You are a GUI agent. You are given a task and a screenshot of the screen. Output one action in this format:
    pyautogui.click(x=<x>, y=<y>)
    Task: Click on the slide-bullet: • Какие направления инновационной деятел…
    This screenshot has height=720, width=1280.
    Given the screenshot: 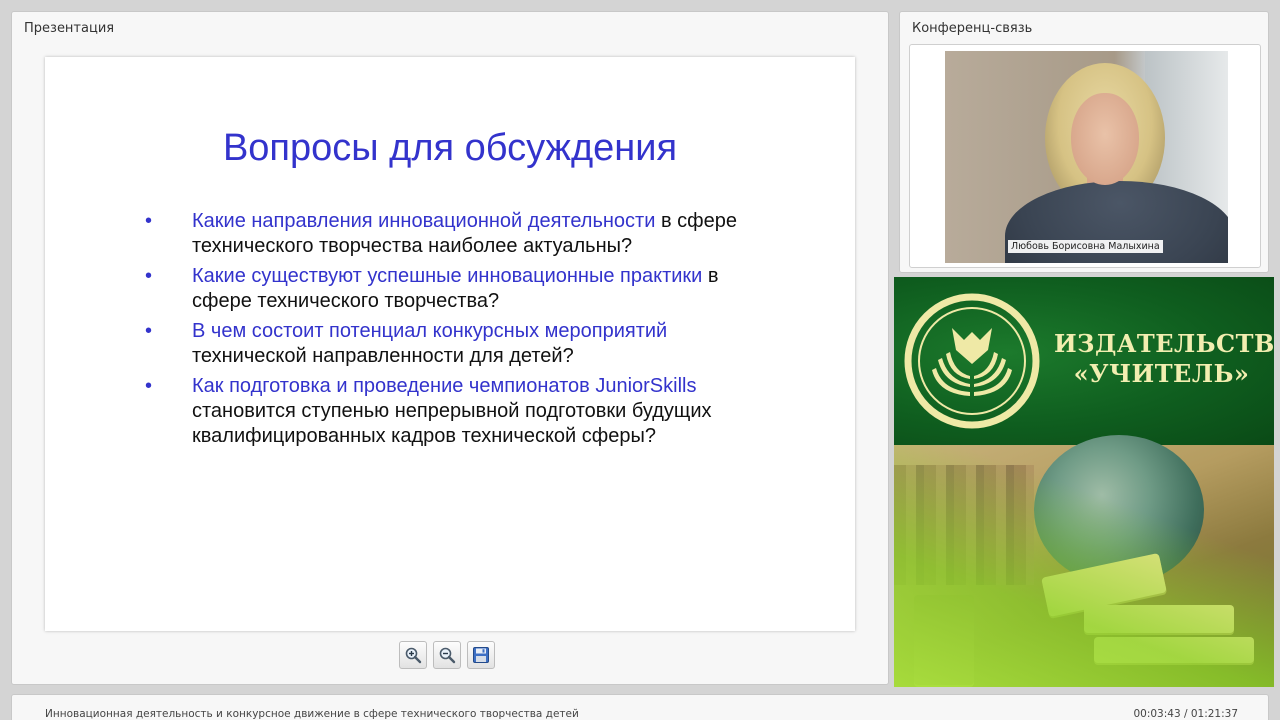 What is the action you would take?
    pyautogui.click(x=455, y=234)
    